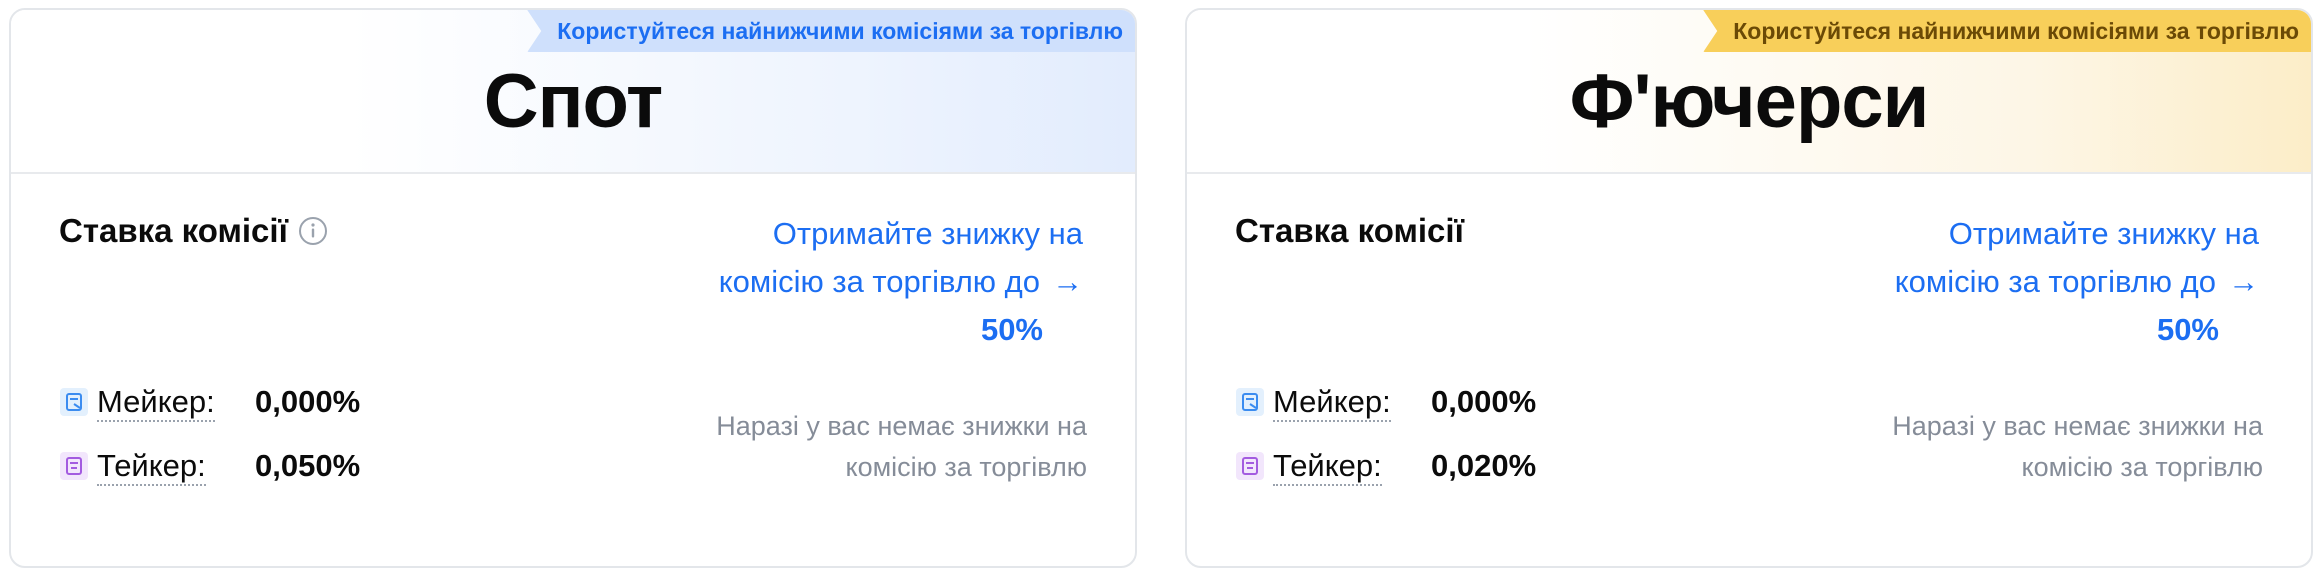 The image size is (2322, 568). Describe the element at coordinates (210, 467) in the screenshot. I see `taker-fee-row: Тейкер: 0,050%` at that location.